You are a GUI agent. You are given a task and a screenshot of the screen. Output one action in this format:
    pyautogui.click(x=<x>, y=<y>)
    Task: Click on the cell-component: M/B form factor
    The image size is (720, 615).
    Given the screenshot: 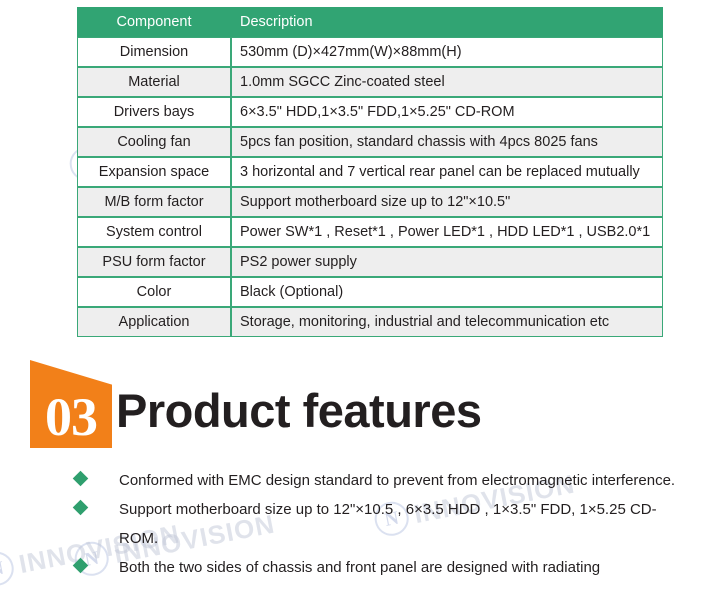 What is the action you would take?
    pyautogui.click(x=154, y=202)
    